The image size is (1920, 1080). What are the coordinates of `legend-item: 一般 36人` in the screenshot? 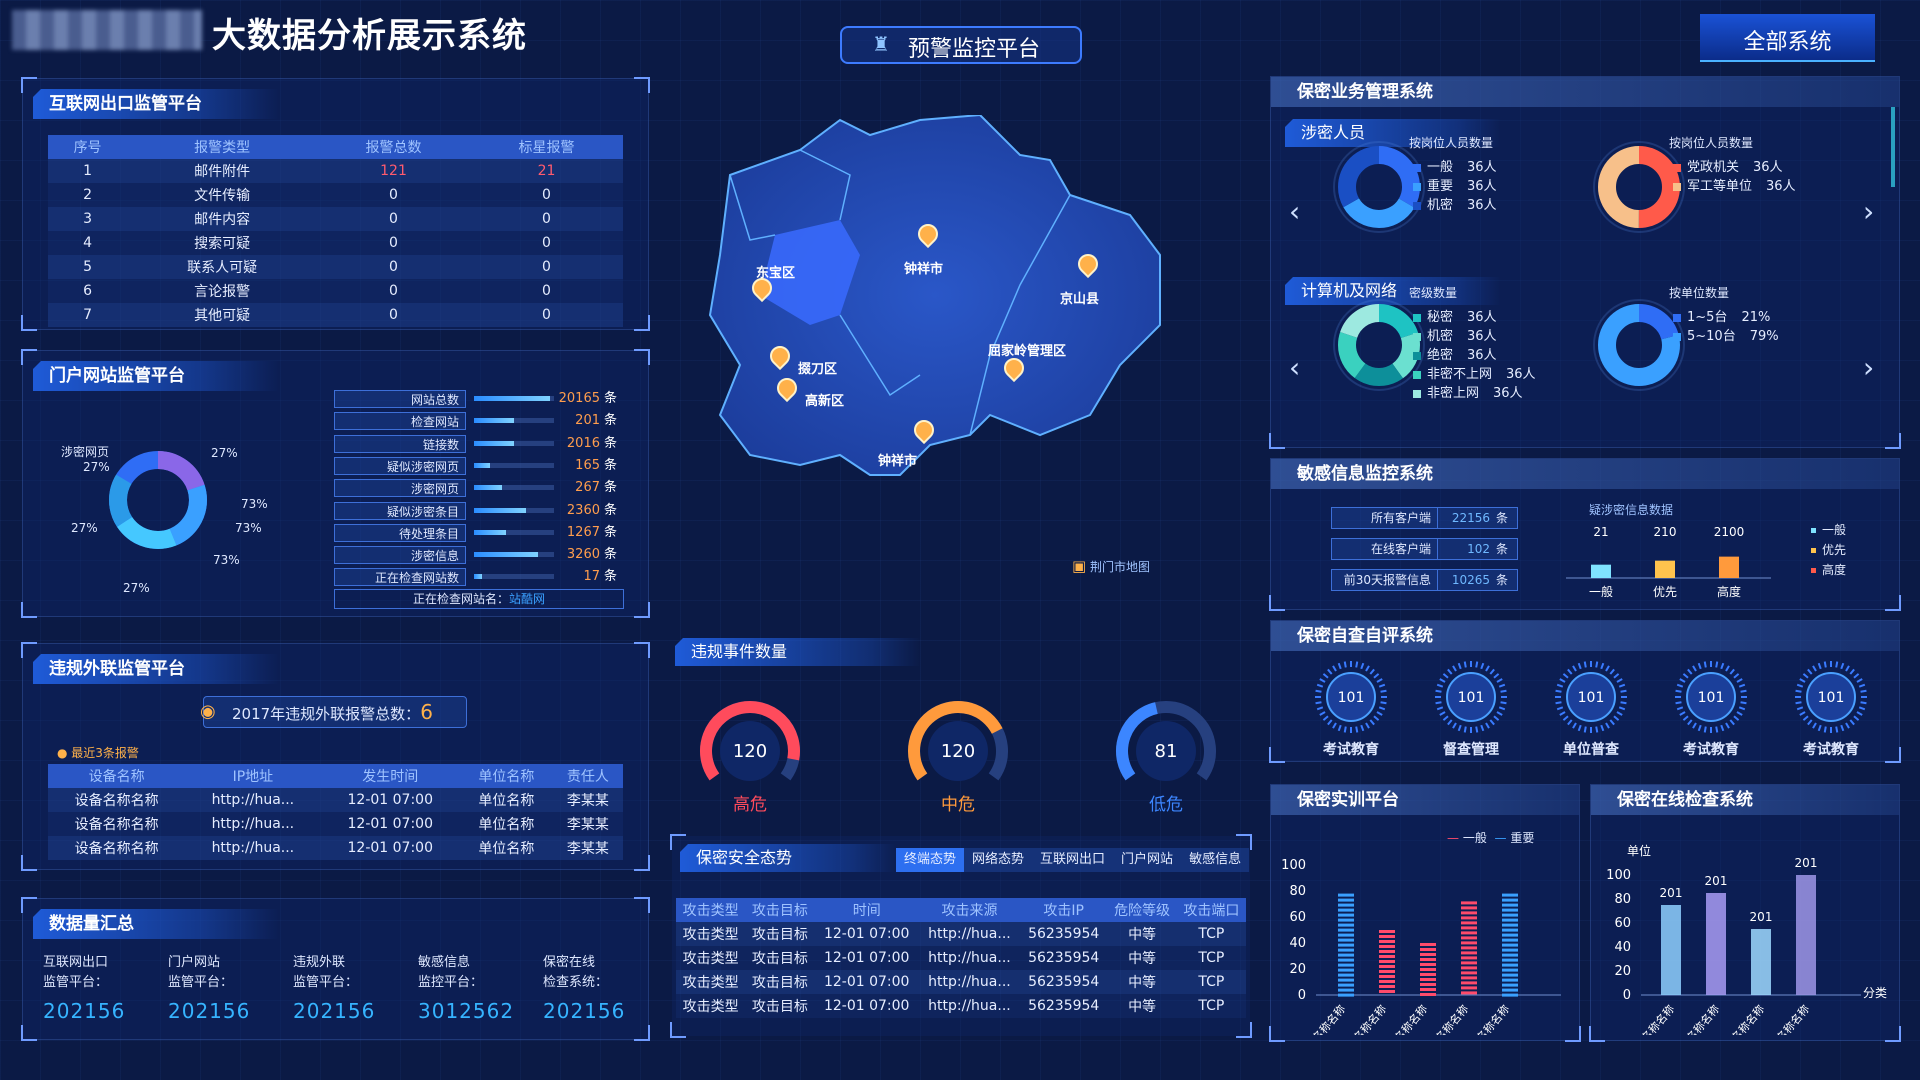 It's located at (1455, 167).